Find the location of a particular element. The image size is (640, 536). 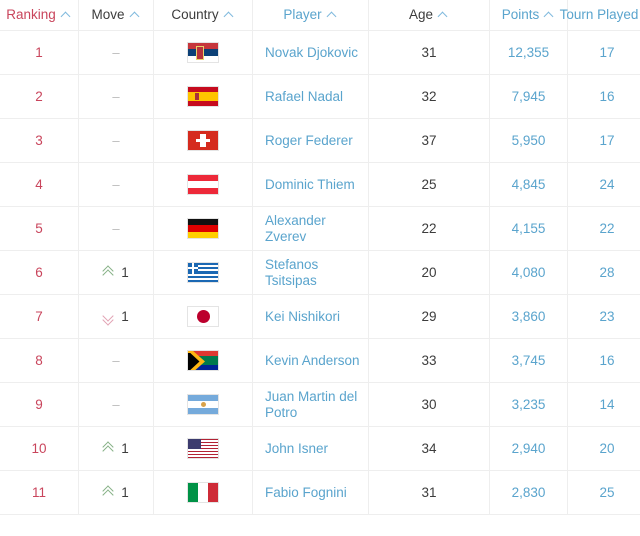

cell-ranking: 4 is located at coordinates (39, 184).